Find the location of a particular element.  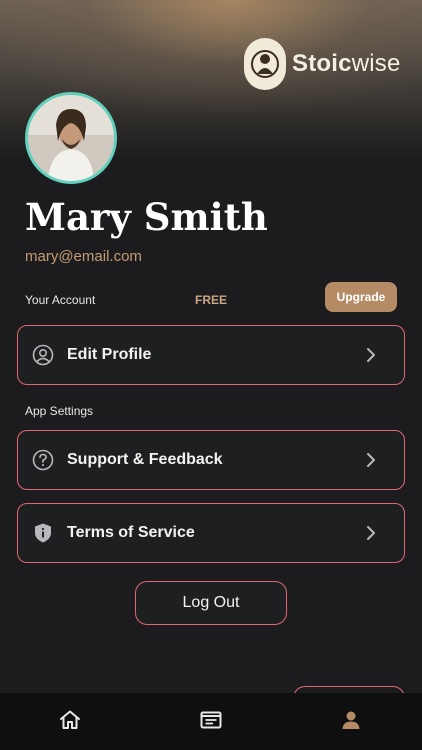

upgrade-button: Upgrade is located at coordinates (361, 297).